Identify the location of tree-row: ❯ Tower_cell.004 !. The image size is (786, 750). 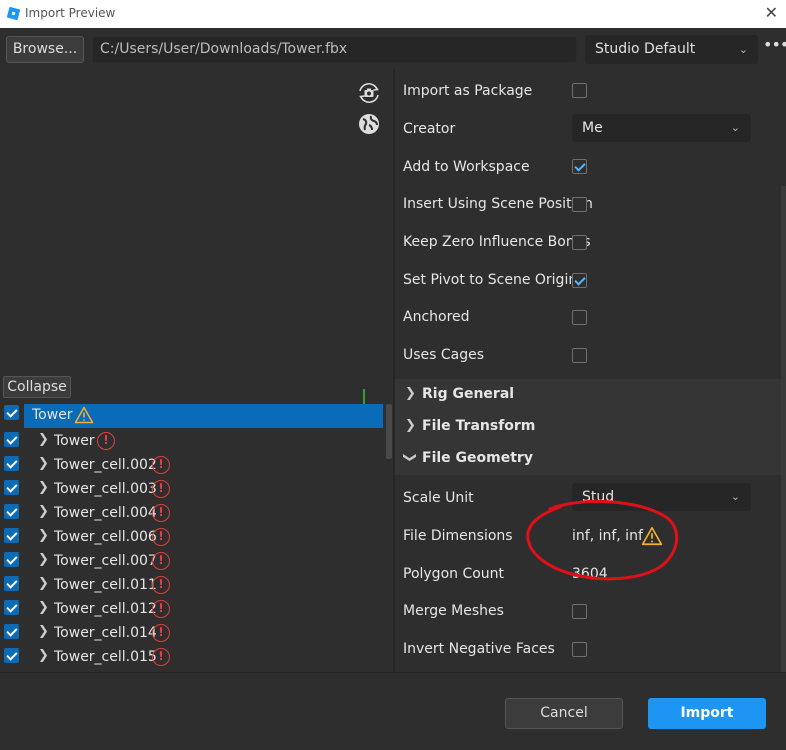
(192, 512).